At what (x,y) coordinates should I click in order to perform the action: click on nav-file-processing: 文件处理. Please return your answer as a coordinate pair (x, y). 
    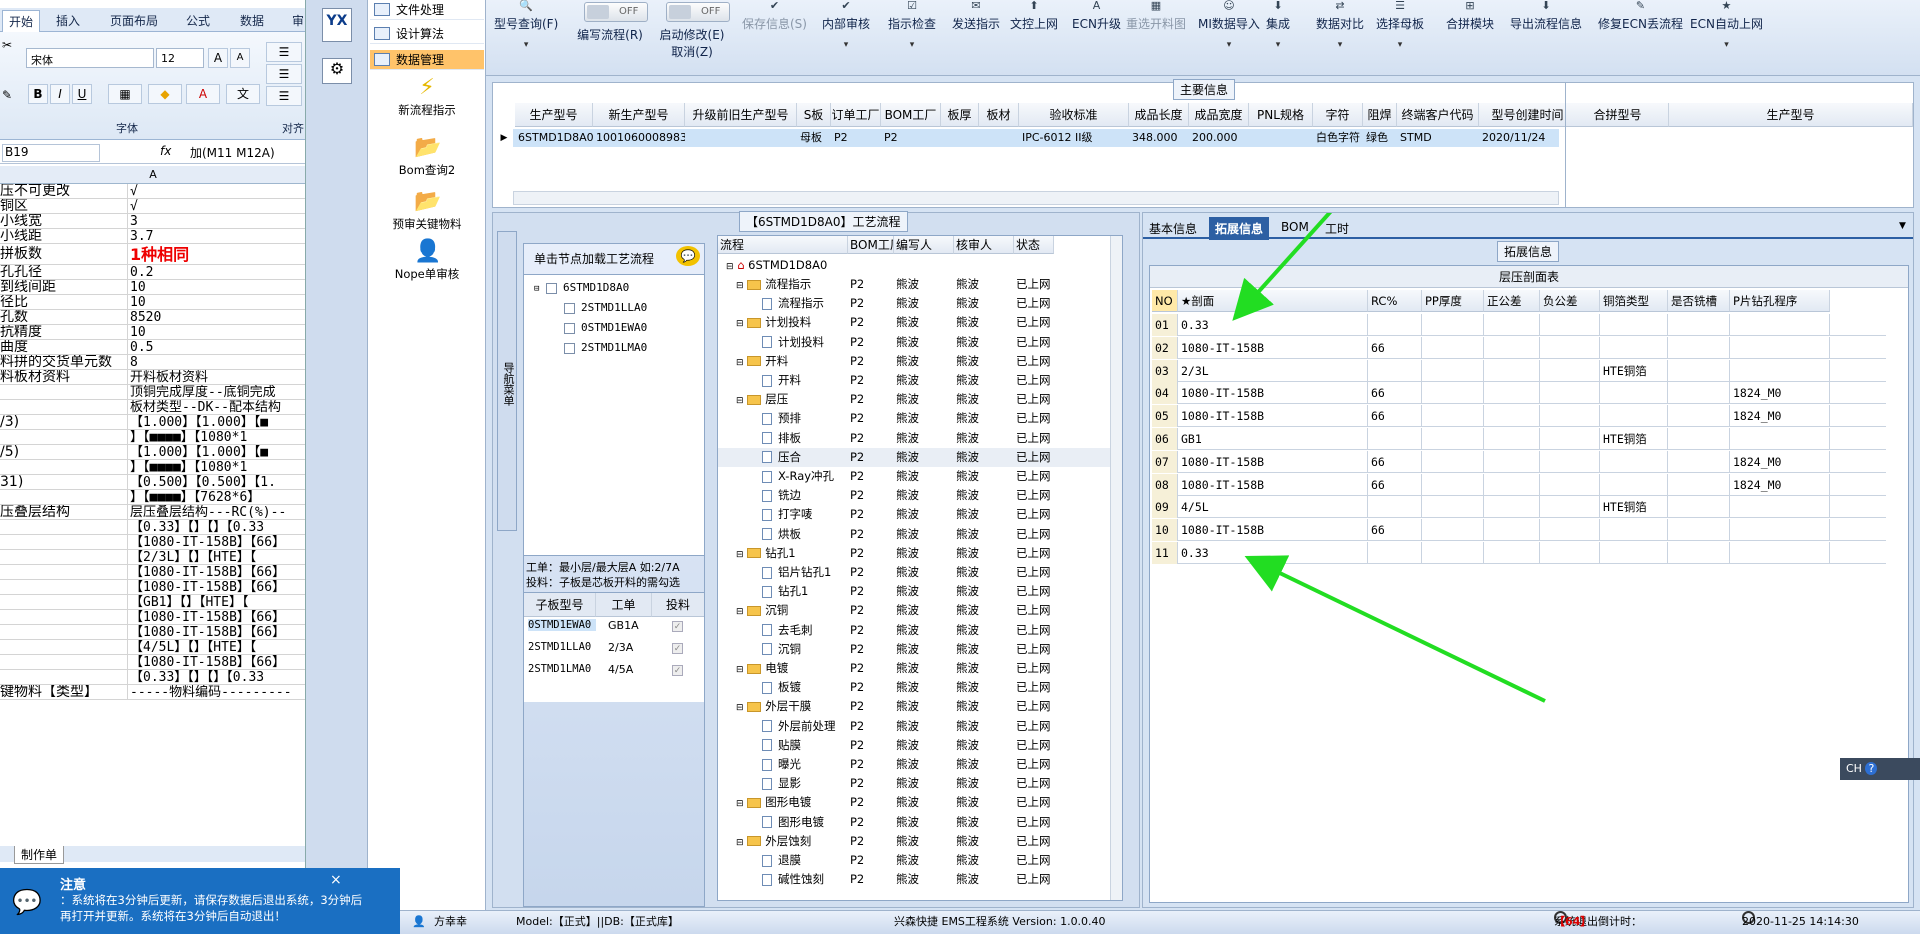
    Looking at the image, I should click on (427, 10).